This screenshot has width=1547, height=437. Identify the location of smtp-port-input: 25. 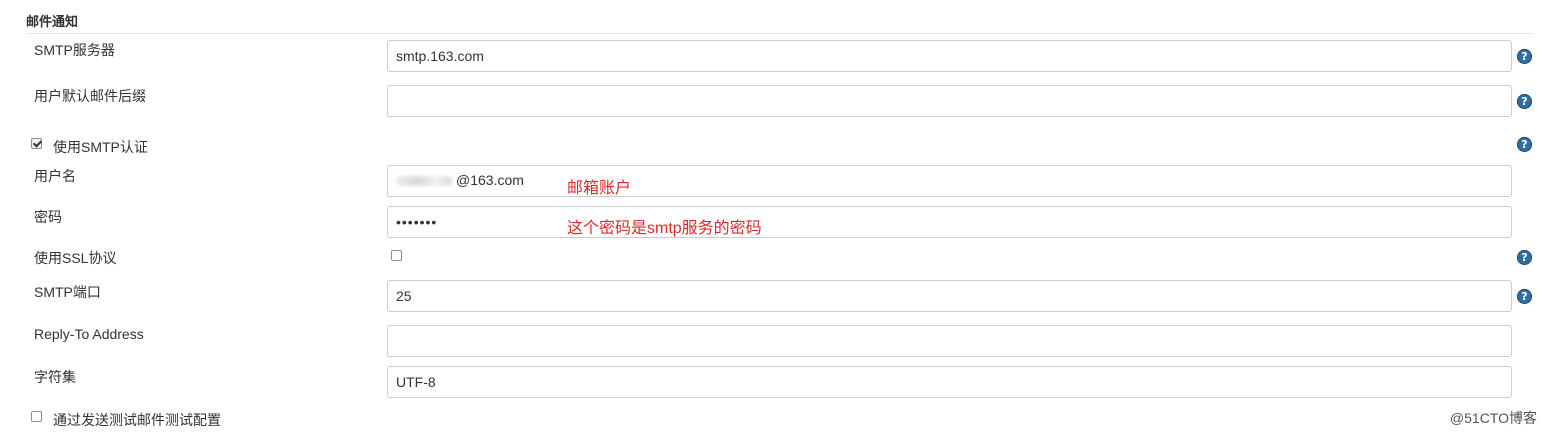
(949, 296).